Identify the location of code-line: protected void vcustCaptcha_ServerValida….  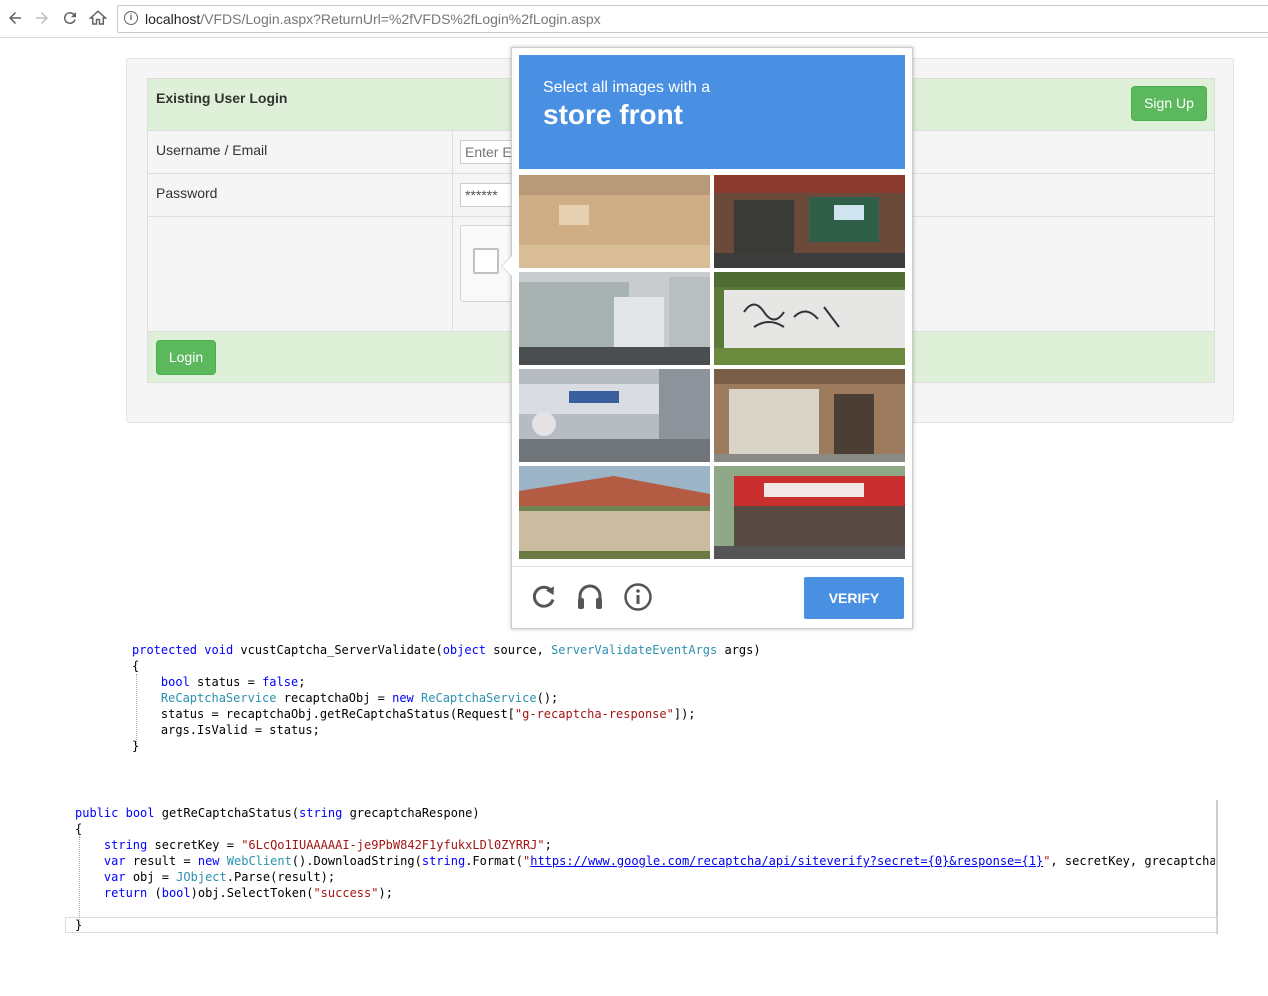
(446, 650).